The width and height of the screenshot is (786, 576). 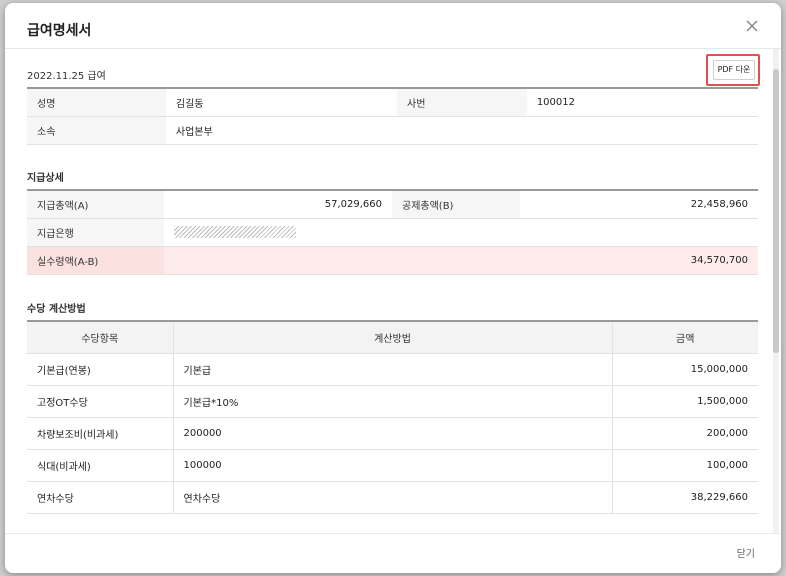 I want to click on allowance-item: 차량보조비(비과세), so click(x=100, y=433).